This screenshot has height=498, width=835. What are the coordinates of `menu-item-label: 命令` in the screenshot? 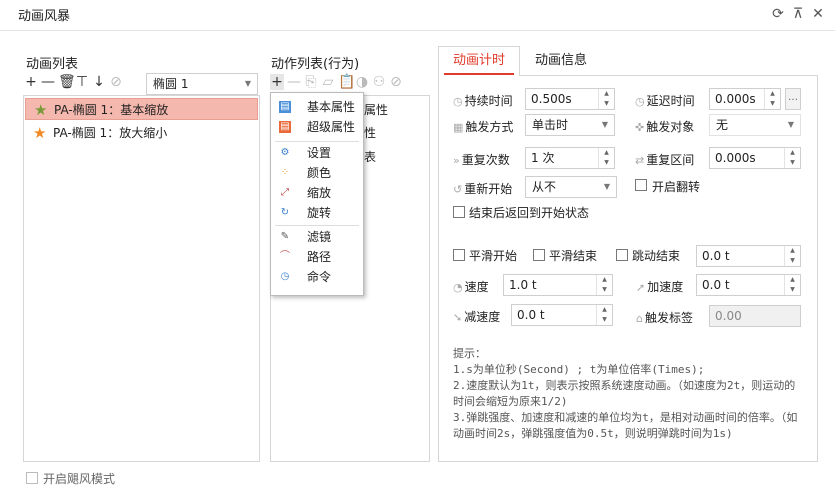 It's located at (319, 277).